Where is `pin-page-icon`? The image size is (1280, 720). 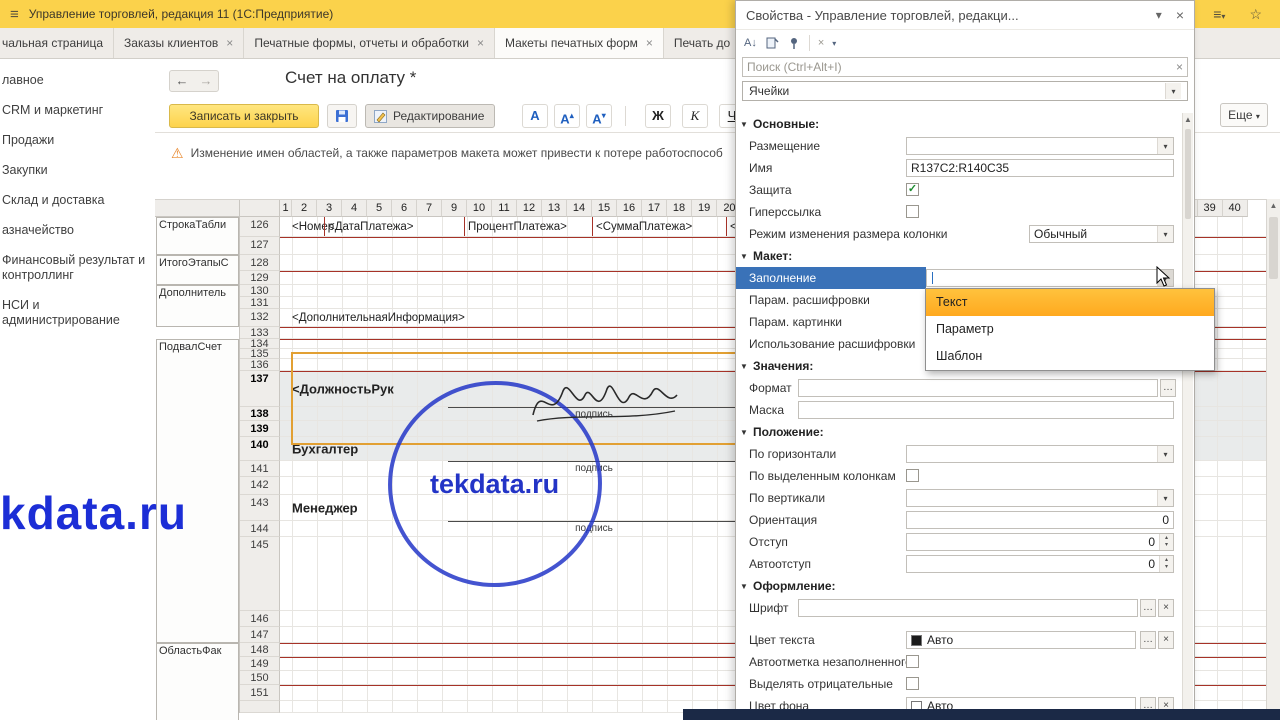
pin-page-icon is located at coordinates (772, 43).